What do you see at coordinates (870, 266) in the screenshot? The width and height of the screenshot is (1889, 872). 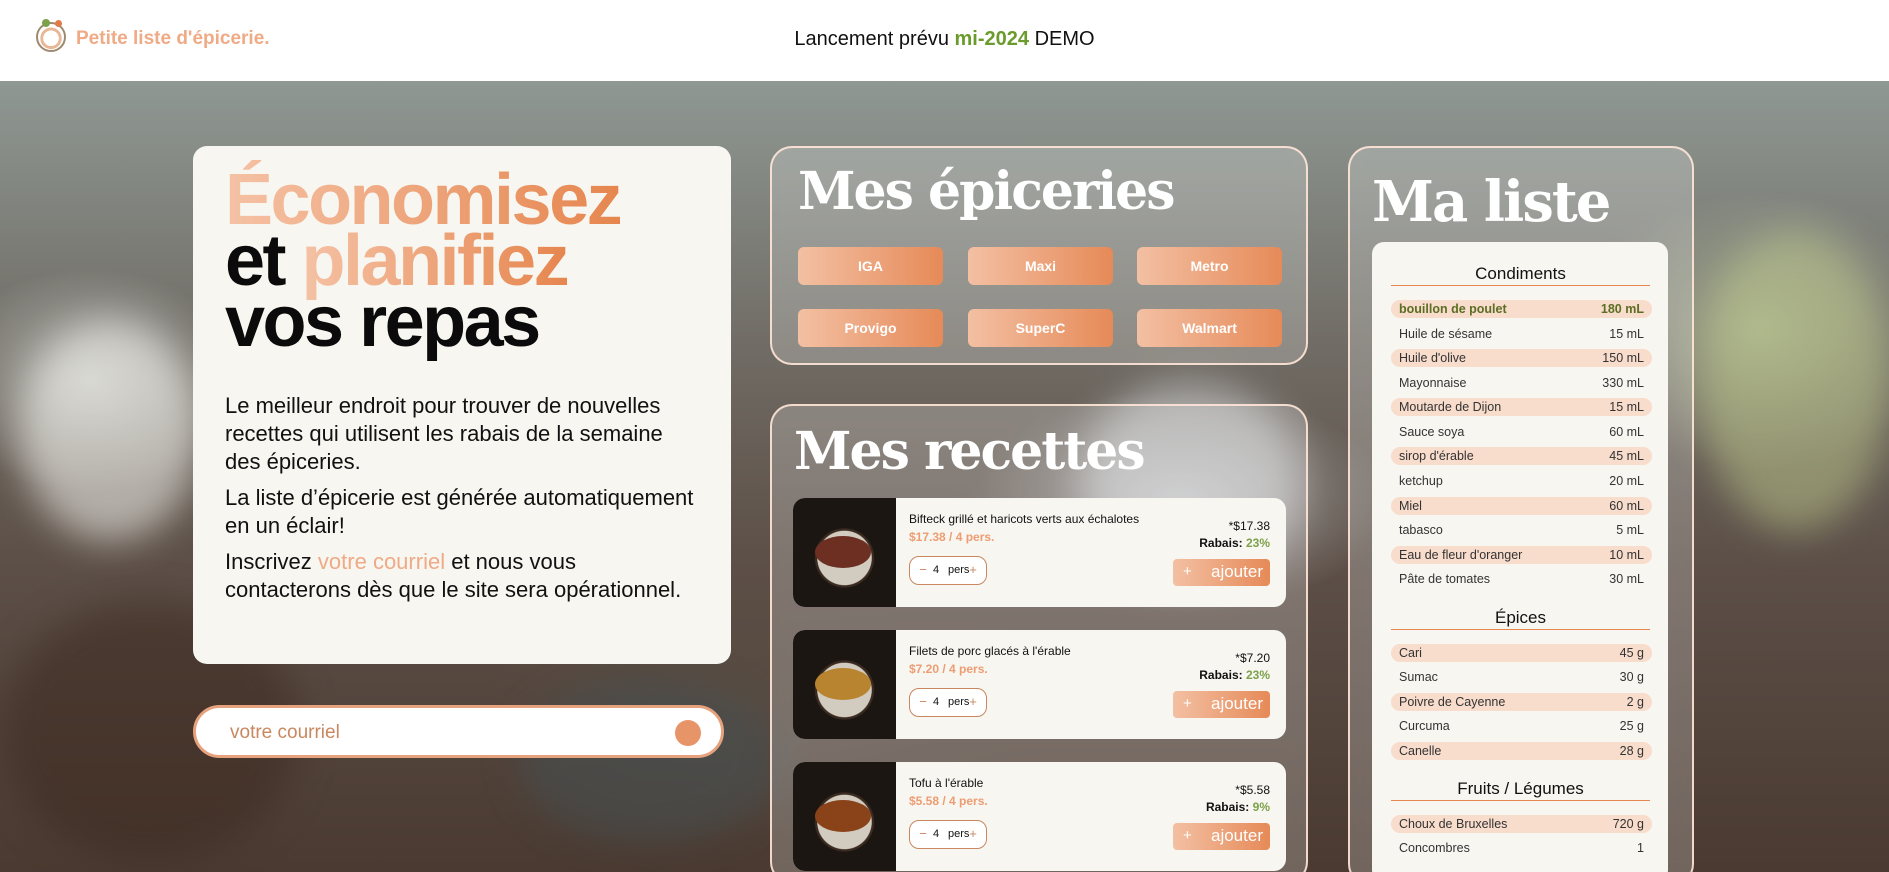 I see `store-button-iga: IGA` at bounding box center [870, 266].